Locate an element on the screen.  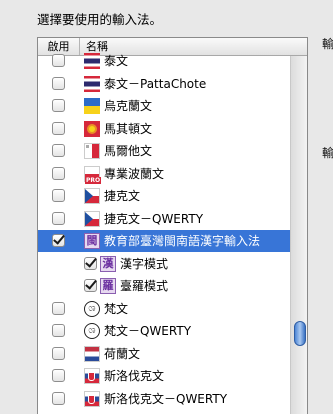
input-source-label: 泰文－PattaChote is located at coordinates (155, 83).